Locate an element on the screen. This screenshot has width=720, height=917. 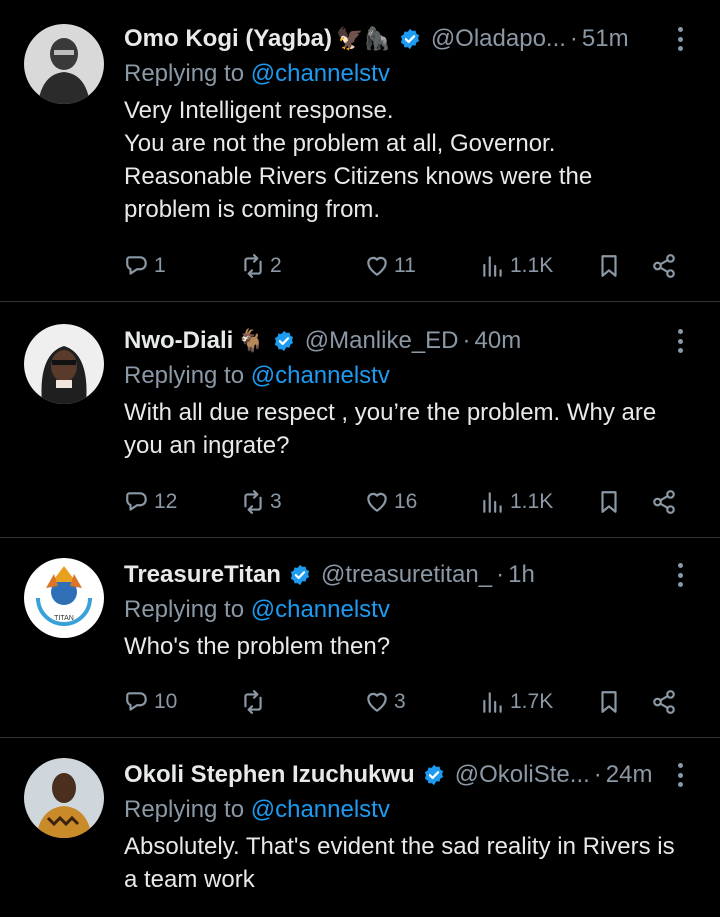
view-count: 1.1K is located at coordinates (532, 265).